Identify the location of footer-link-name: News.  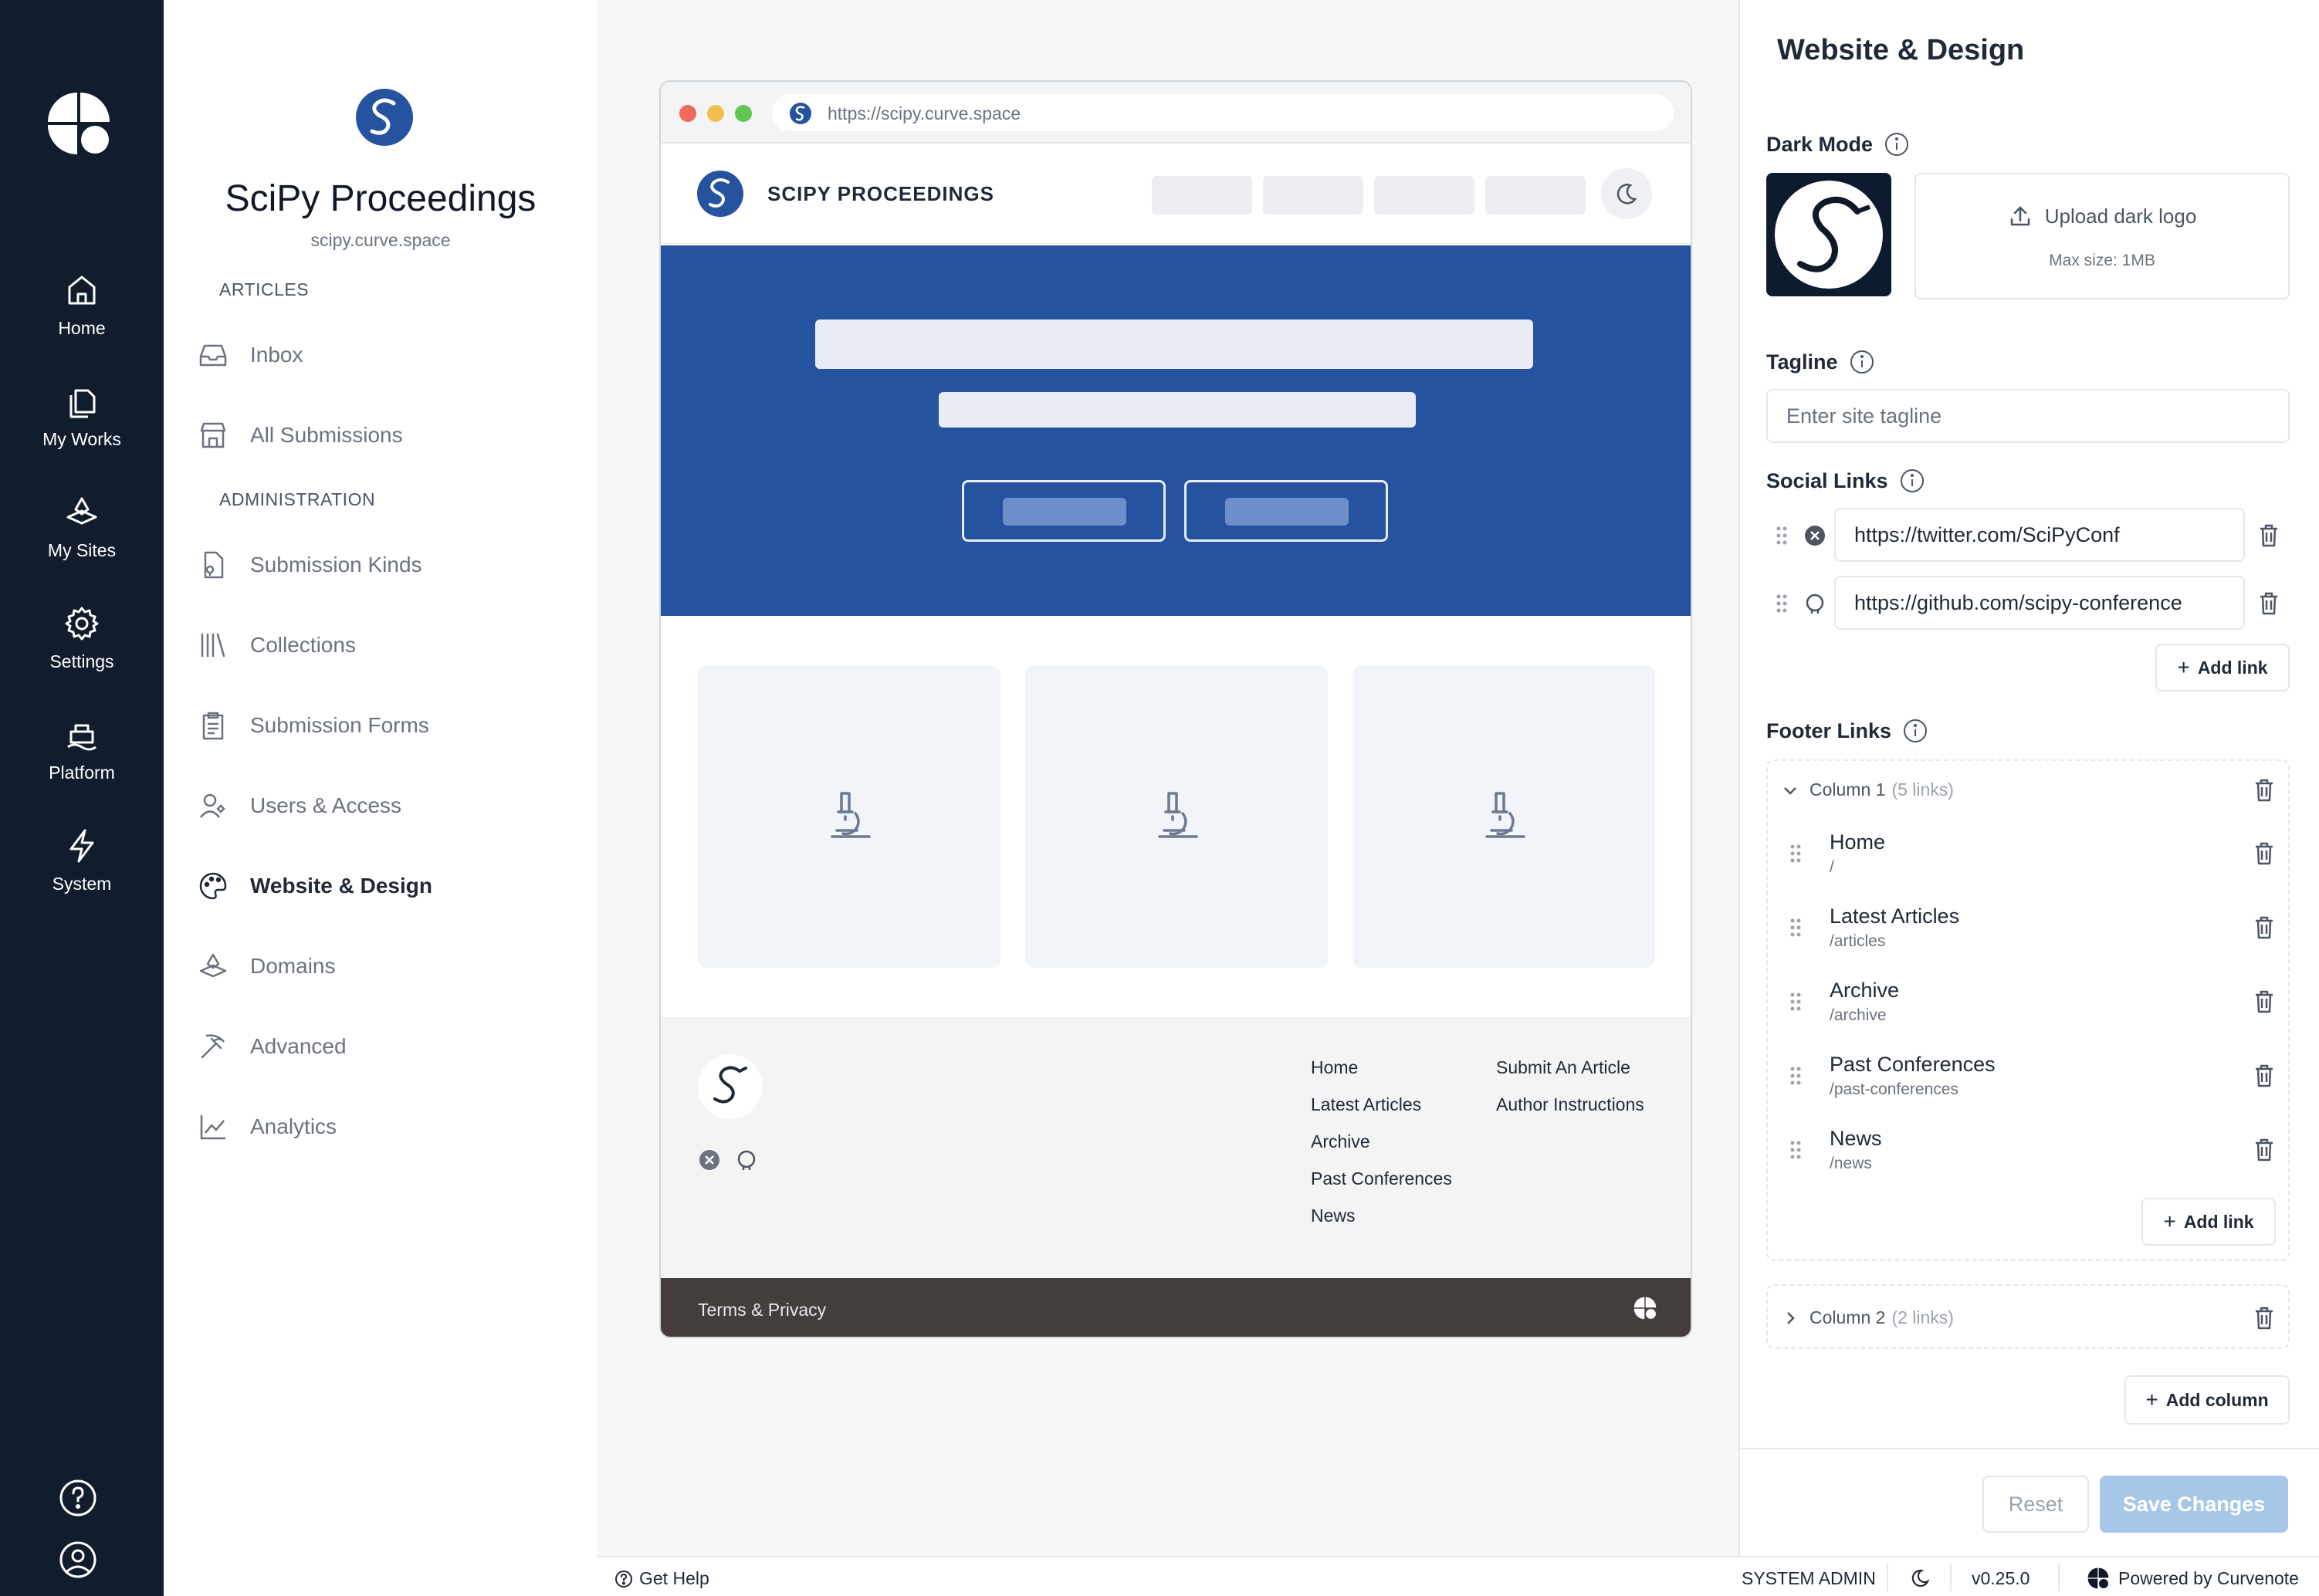
(1856, 1139).